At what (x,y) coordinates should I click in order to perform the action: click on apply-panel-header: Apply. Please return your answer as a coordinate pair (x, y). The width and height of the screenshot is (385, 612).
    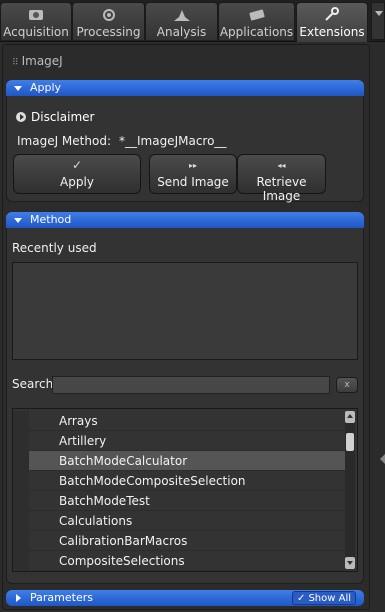
    Looking at the image, I should click on (185, 88).